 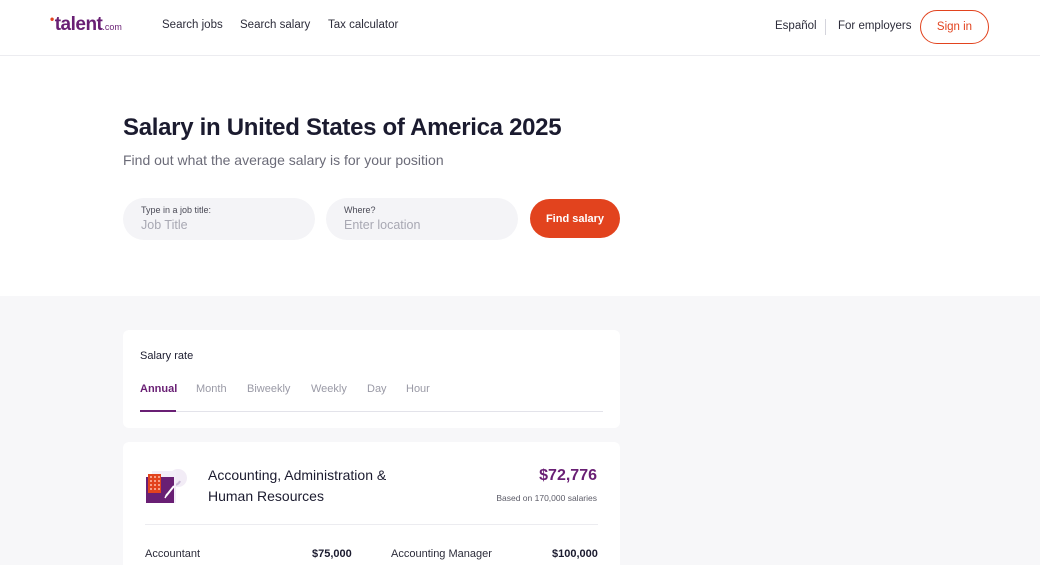 What do you see at coordinates (158, 411) in the screenshot?
I see `active-tab-indicator` at bounding box center [158, 411].